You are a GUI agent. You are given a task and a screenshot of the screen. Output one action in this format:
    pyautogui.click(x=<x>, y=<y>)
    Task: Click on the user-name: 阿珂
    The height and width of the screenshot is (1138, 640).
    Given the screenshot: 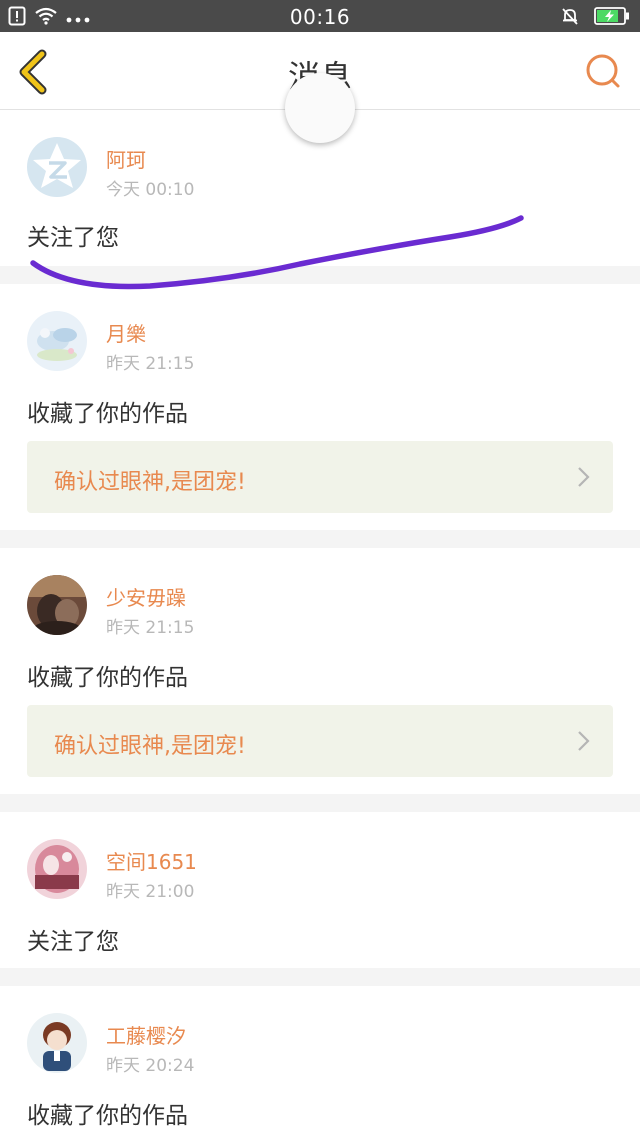 What is the action you would take?
    pyautogui.click(x=126, y=158)
    